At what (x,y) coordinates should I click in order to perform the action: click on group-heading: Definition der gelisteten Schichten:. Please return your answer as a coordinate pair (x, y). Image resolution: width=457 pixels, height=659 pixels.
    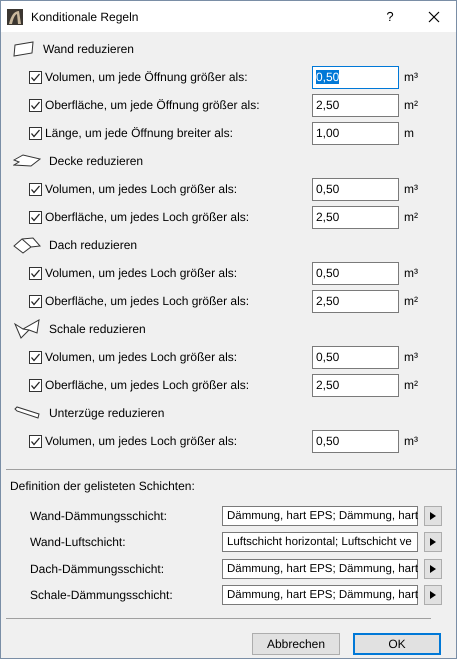
    Looking at the image, I should click on (103, 486).